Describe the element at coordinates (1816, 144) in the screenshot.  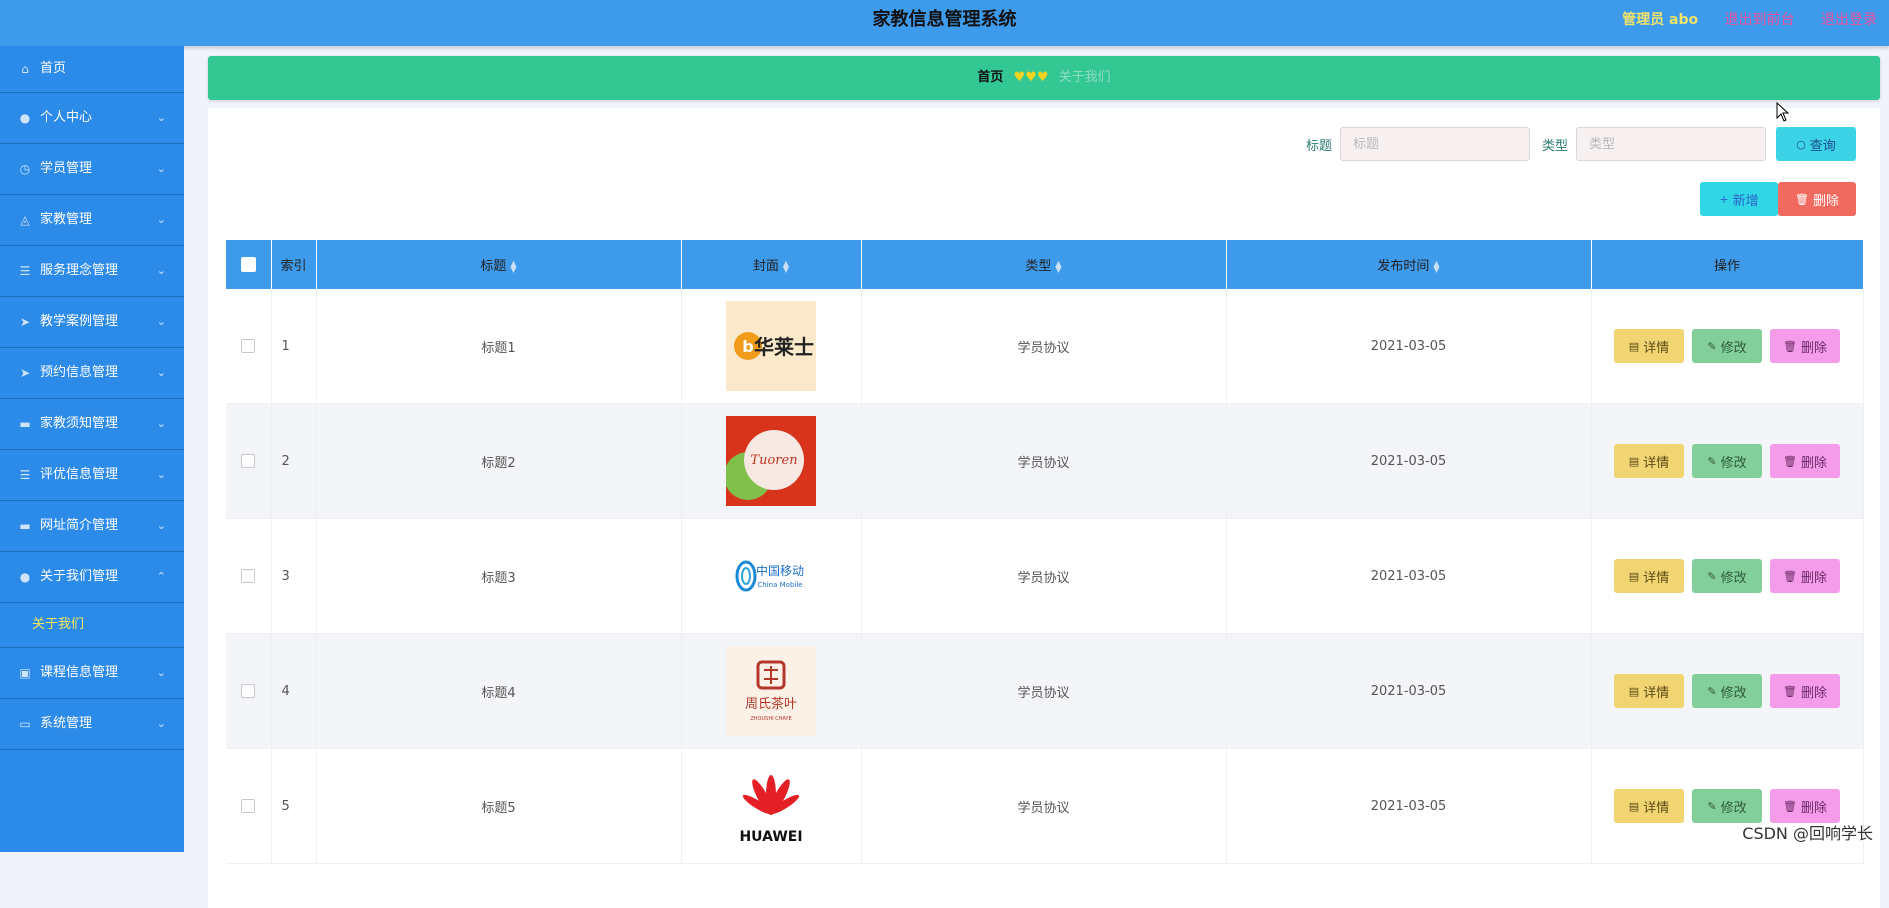
I see `query-button: ○ 查询` at that location.